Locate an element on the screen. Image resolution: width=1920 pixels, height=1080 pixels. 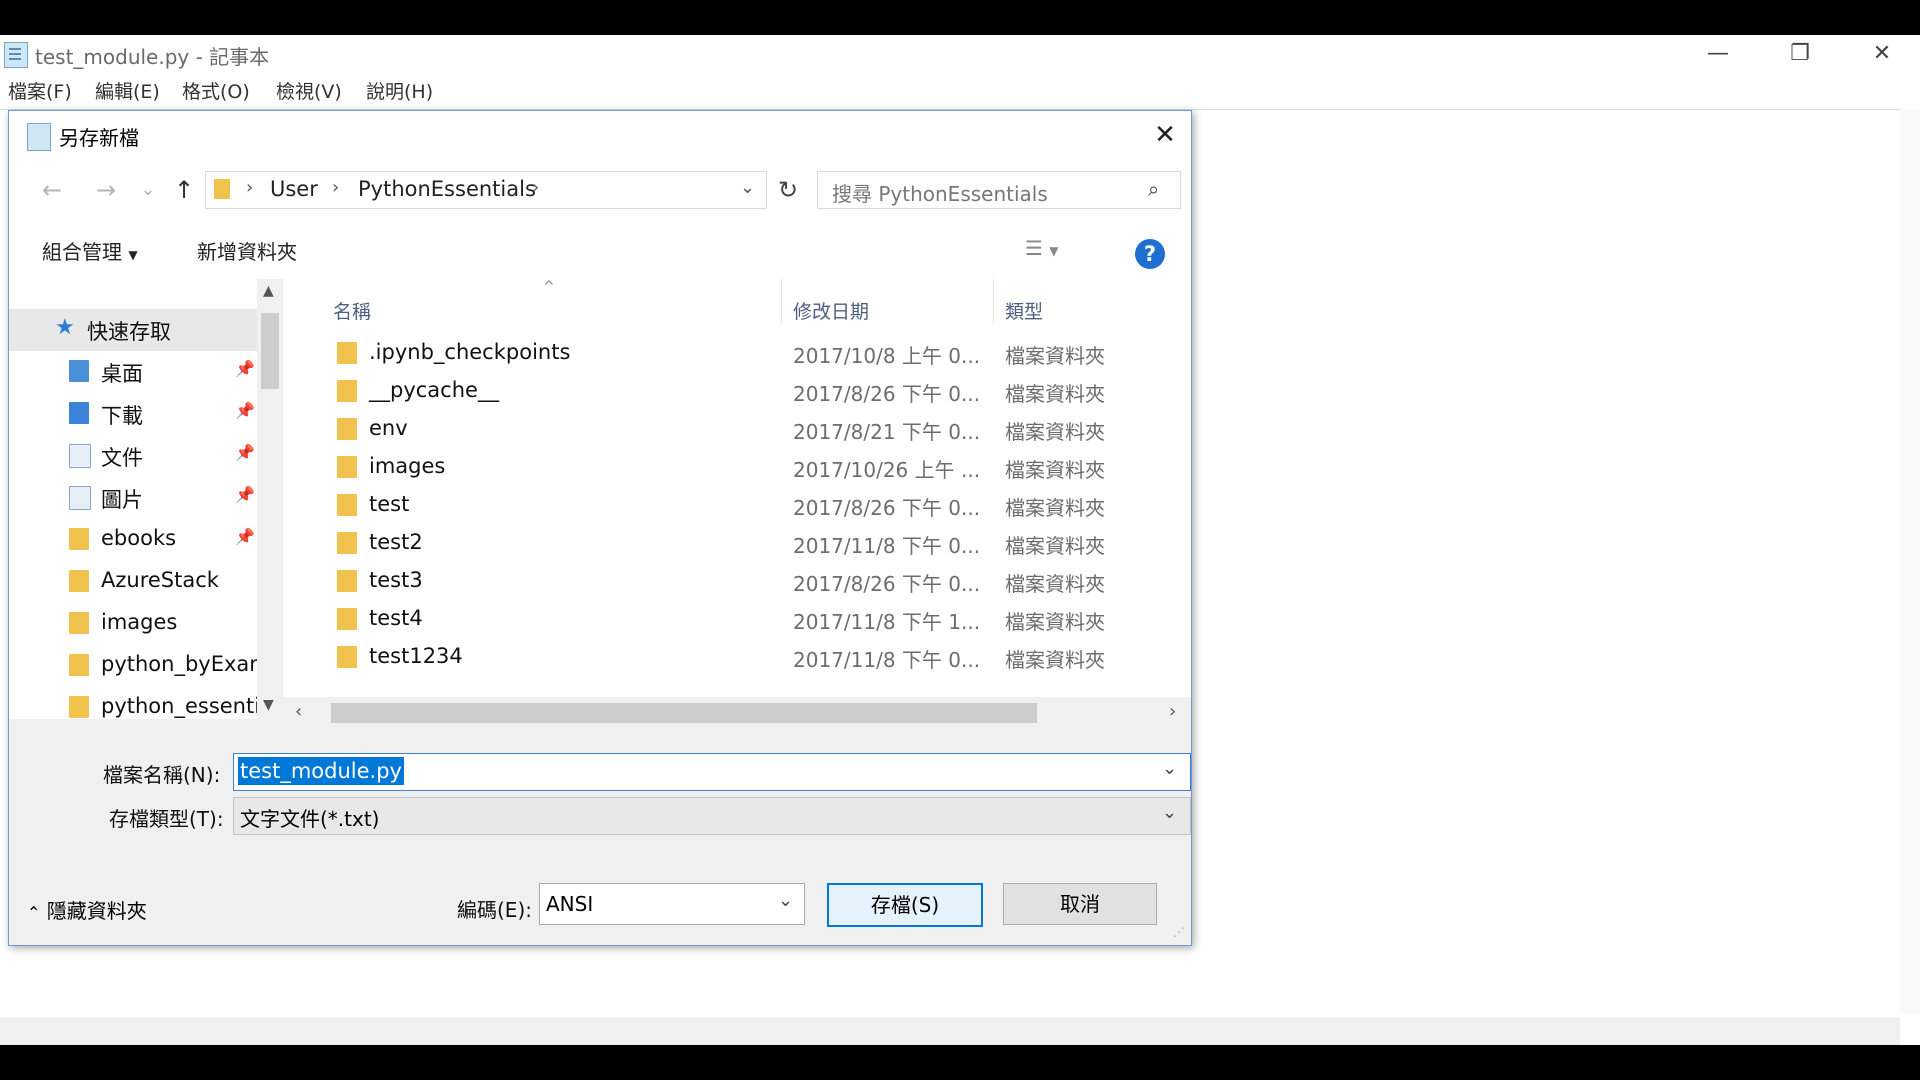
search-box: 搜尋 PythonEssentials ⌕ is located at coordinates (999, 190).